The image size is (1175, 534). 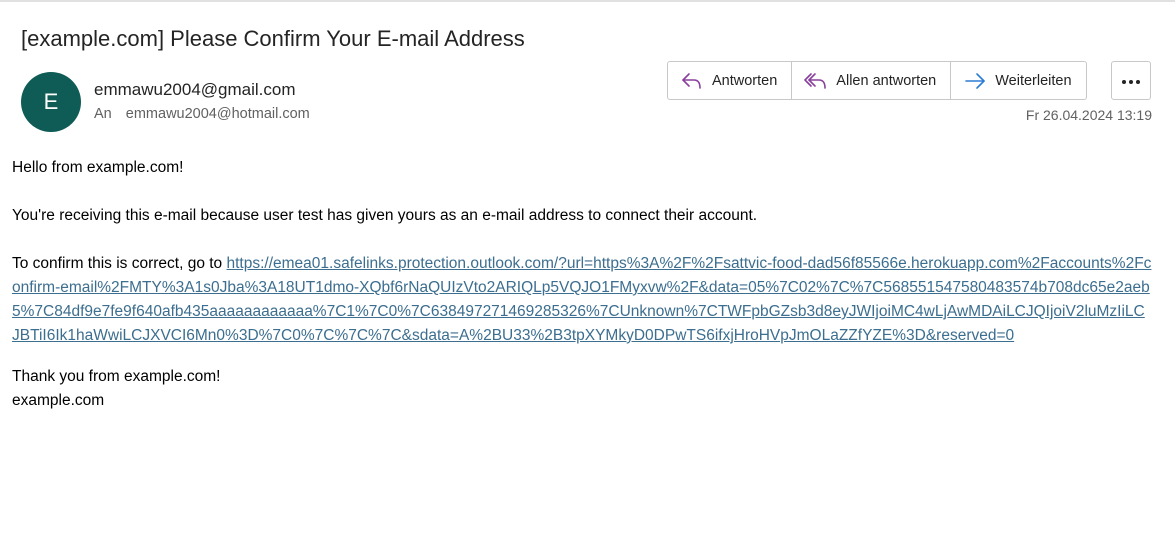 I want to click on reply-label: Antworten, so click(x=745, y=80).